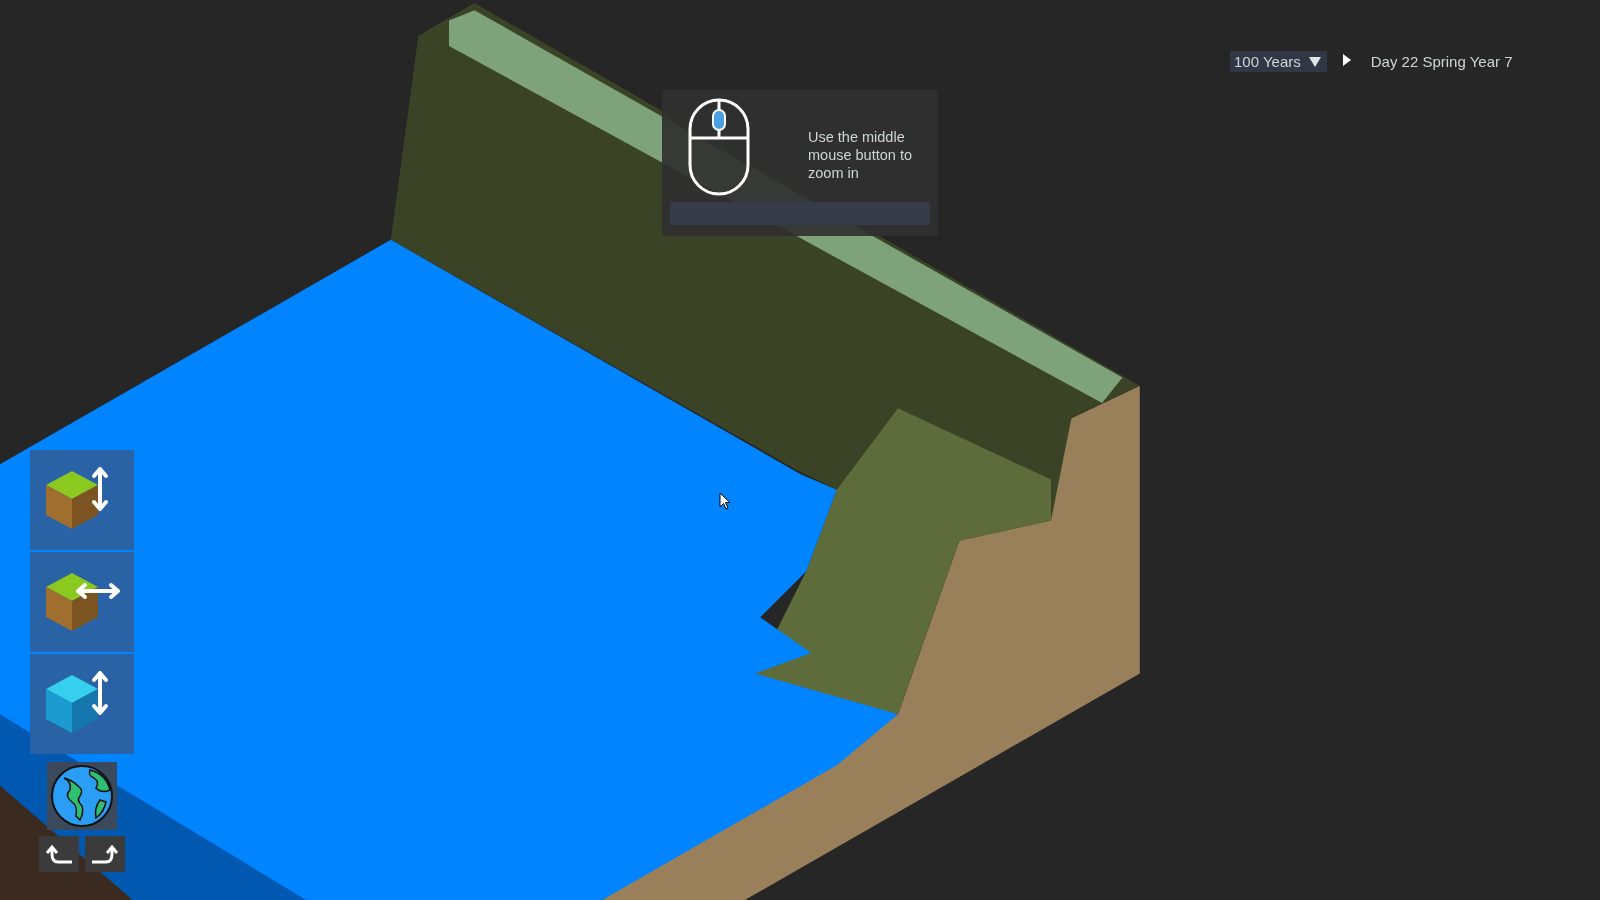 The height and width of the screenshot is (900, 1600). I want to click on hint-text: Use the middle mouse button to zoom in, so click(860, 155).